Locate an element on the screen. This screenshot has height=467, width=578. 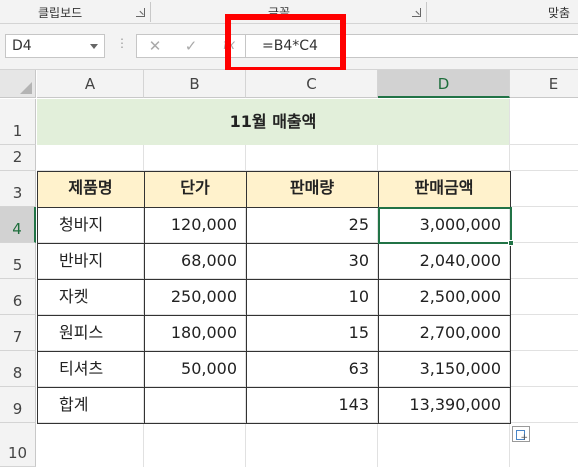
cell-total-quantity: 143 is located at coordinates (312, 405).